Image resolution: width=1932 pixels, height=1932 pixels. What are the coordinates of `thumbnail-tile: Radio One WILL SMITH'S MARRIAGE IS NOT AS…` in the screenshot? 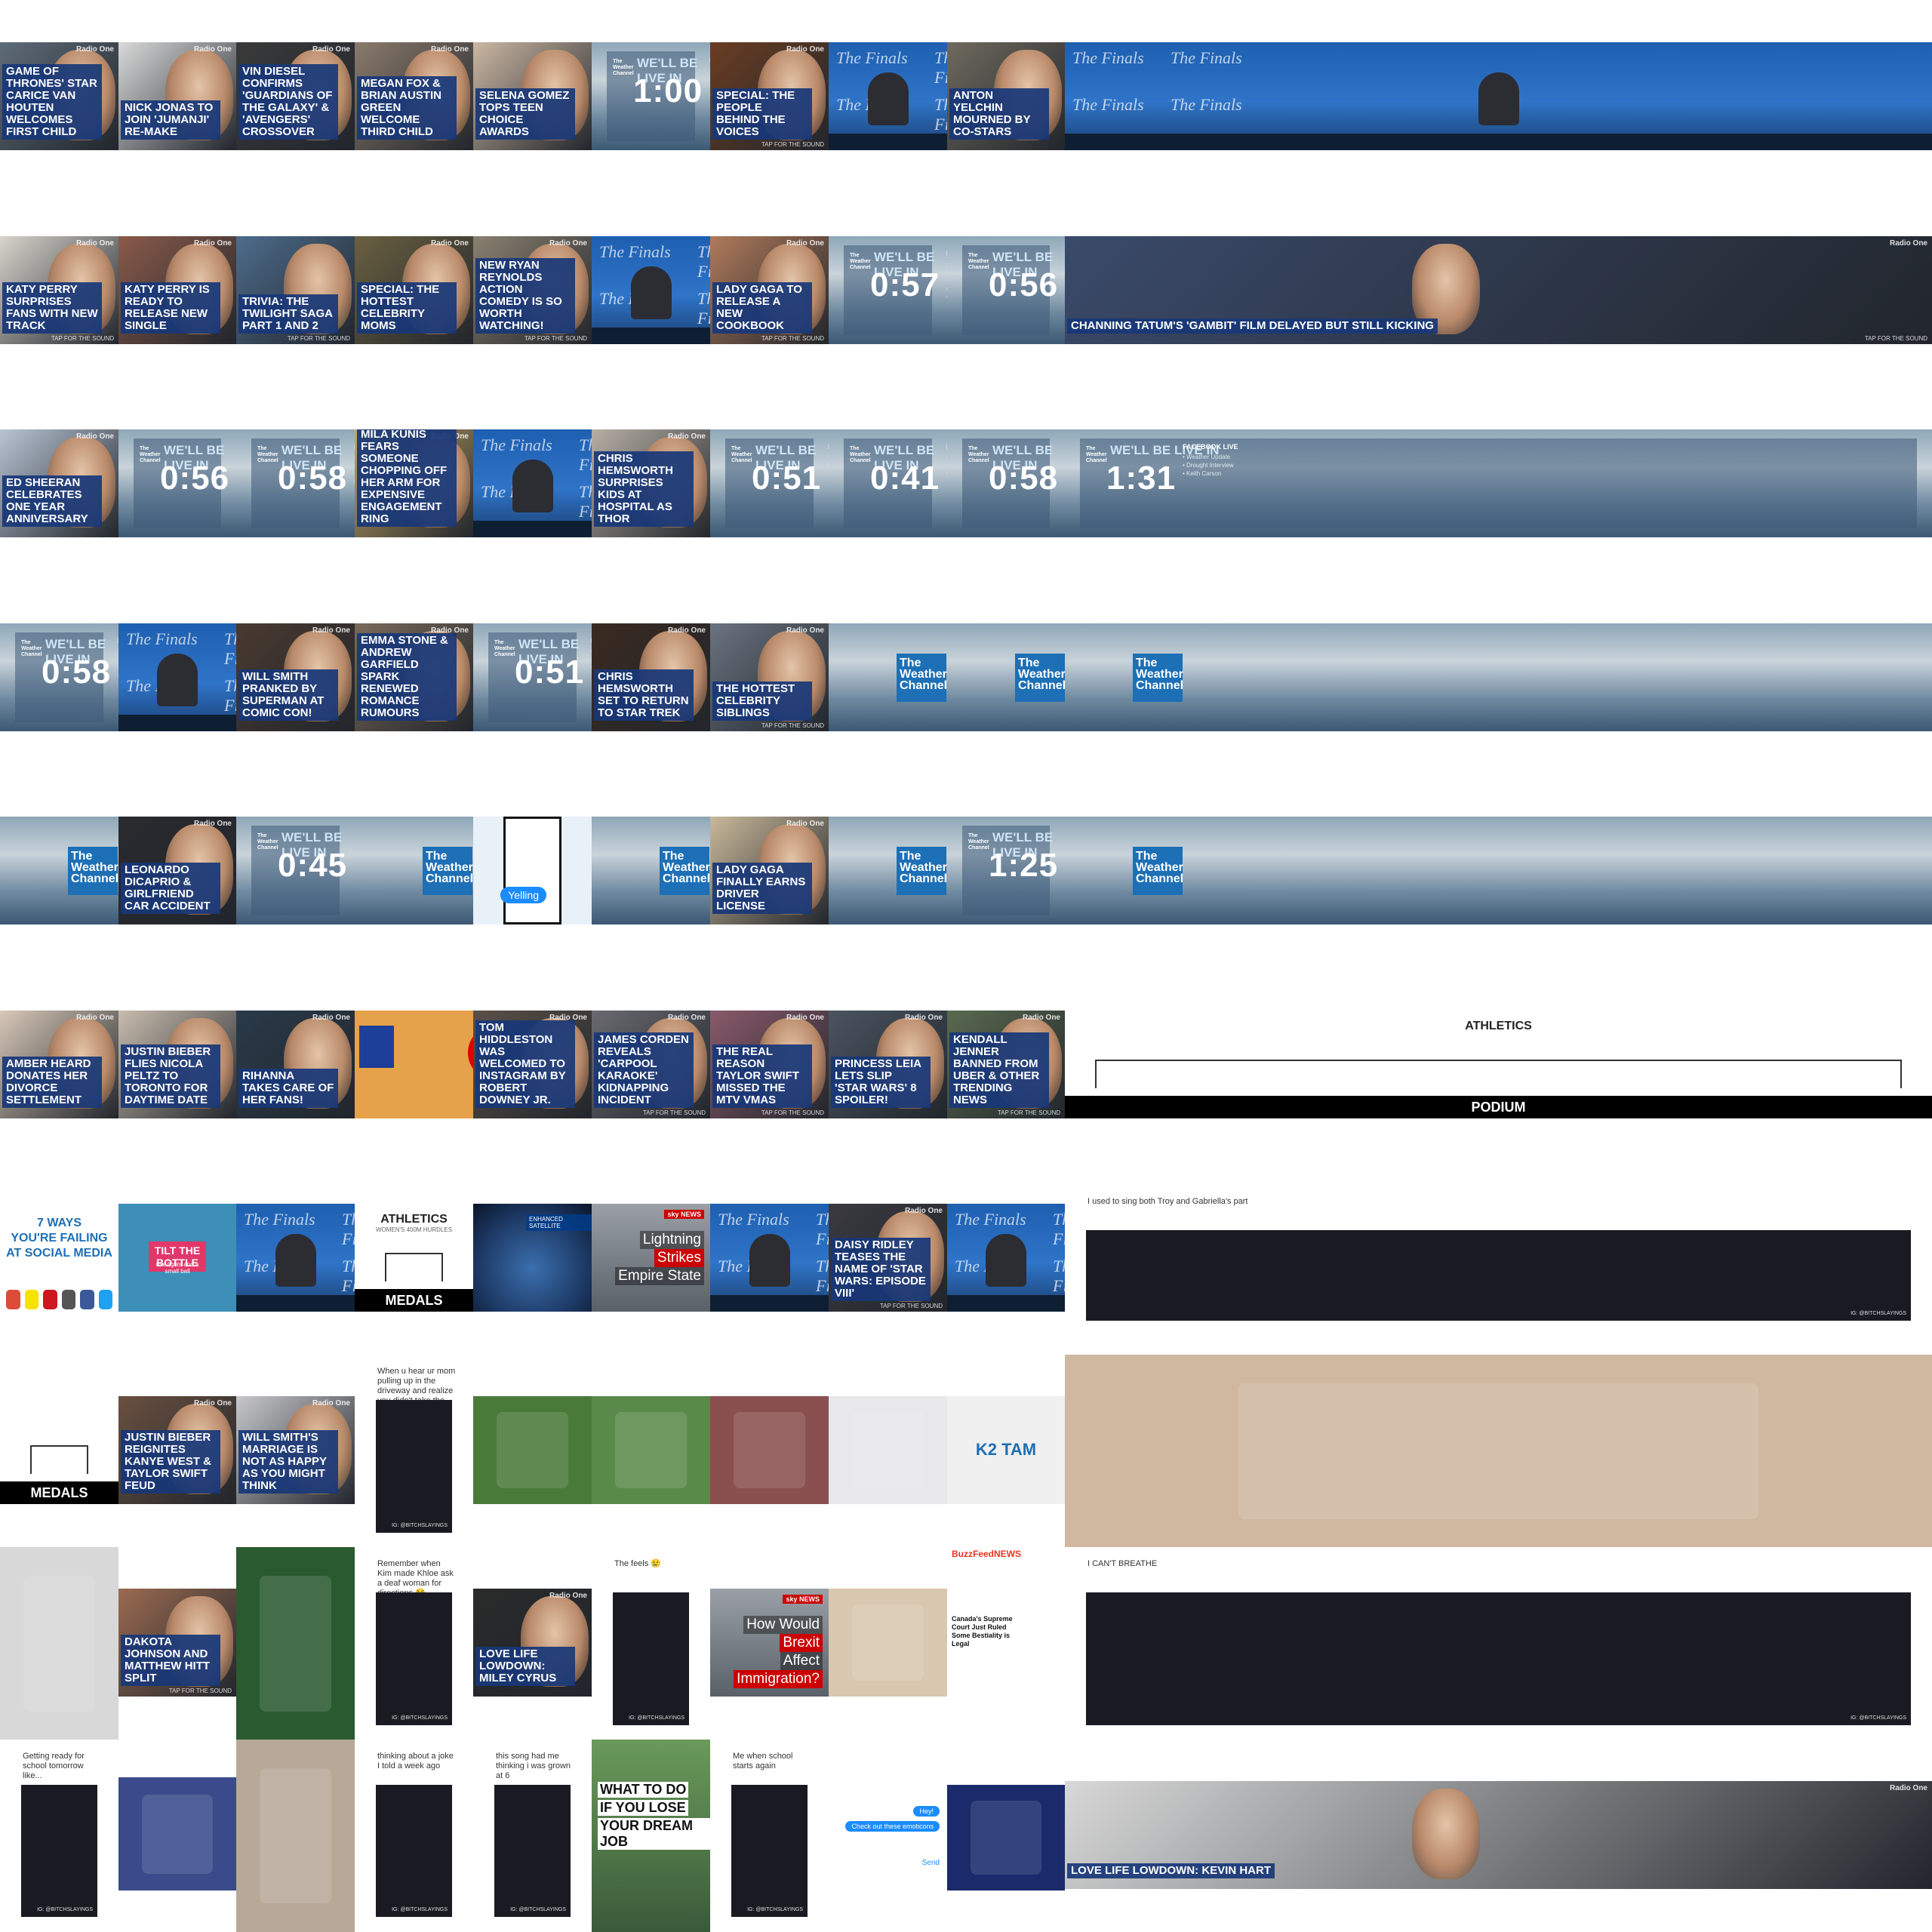 It's located at (295, 1450).